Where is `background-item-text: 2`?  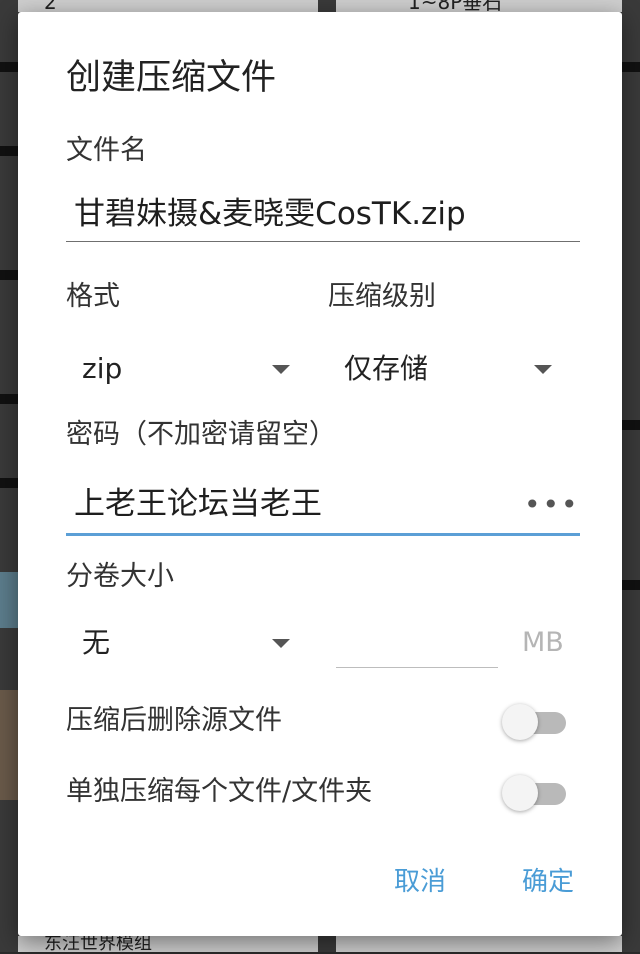
background-item-text: 2 is located at coordinates (50, 7).